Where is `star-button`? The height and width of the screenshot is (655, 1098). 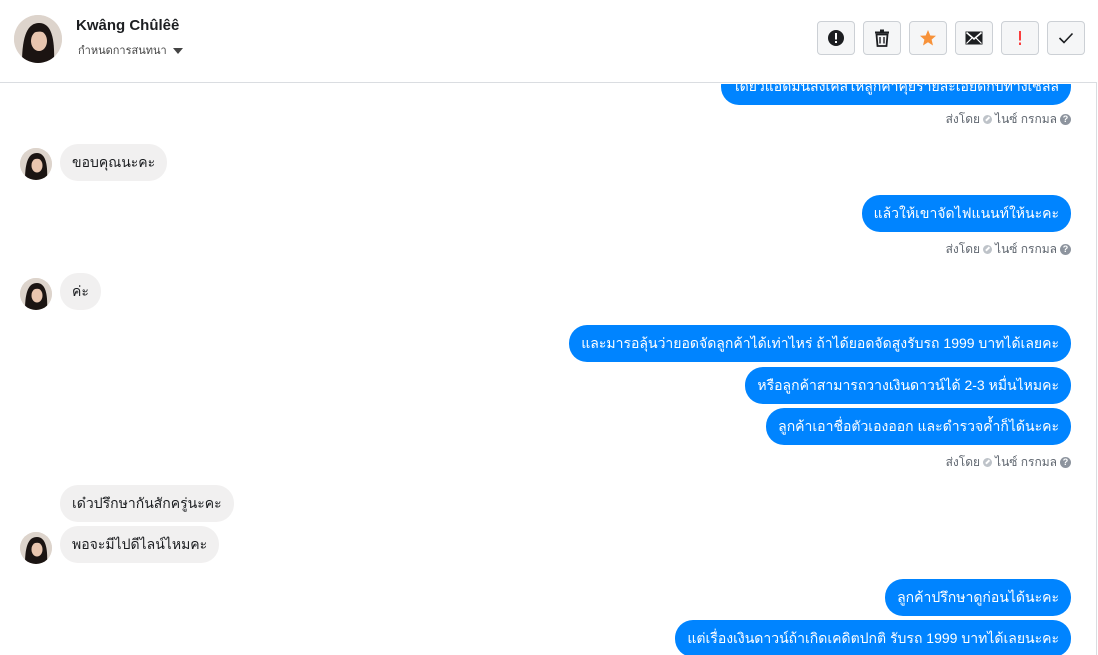
star-button is located at coordinates (928, 38).